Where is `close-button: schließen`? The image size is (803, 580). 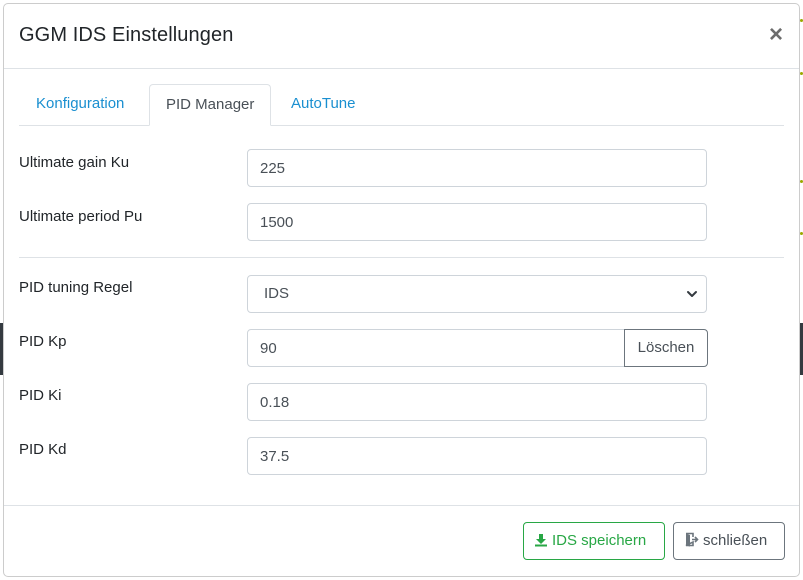 close-button: schließen is located at coordinates (729, 541).